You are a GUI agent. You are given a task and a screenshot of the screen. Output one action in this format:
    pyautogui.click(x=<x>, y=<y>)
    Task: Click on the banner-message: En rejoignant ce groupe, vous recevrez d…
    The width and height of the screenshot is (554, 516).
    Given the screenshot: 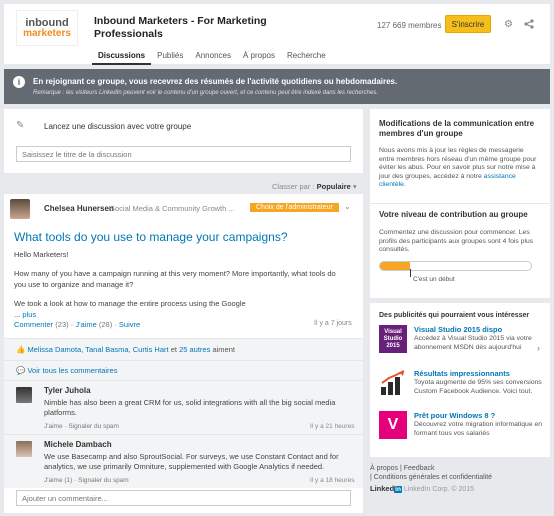 What is the action you would take?
    pyautogui.click(x=215, y=81)
    